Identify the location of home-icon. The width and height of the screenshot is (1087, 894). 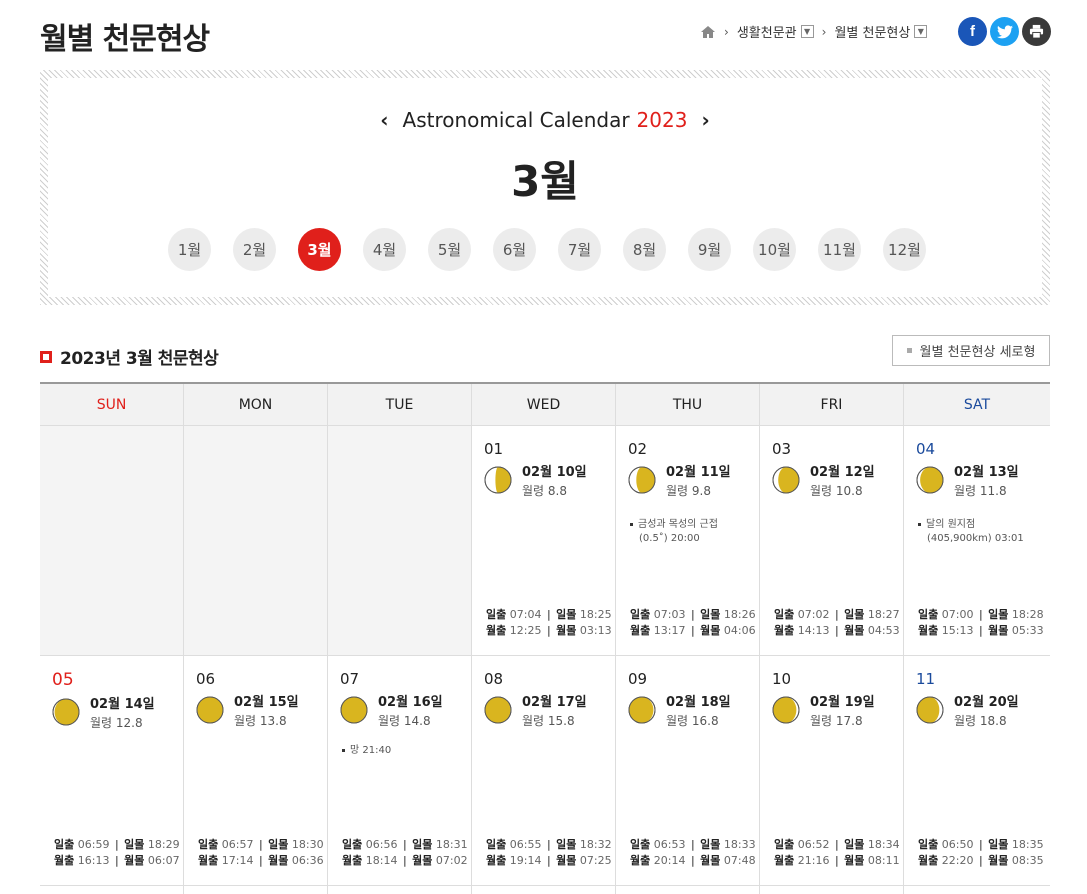
(708, 32).